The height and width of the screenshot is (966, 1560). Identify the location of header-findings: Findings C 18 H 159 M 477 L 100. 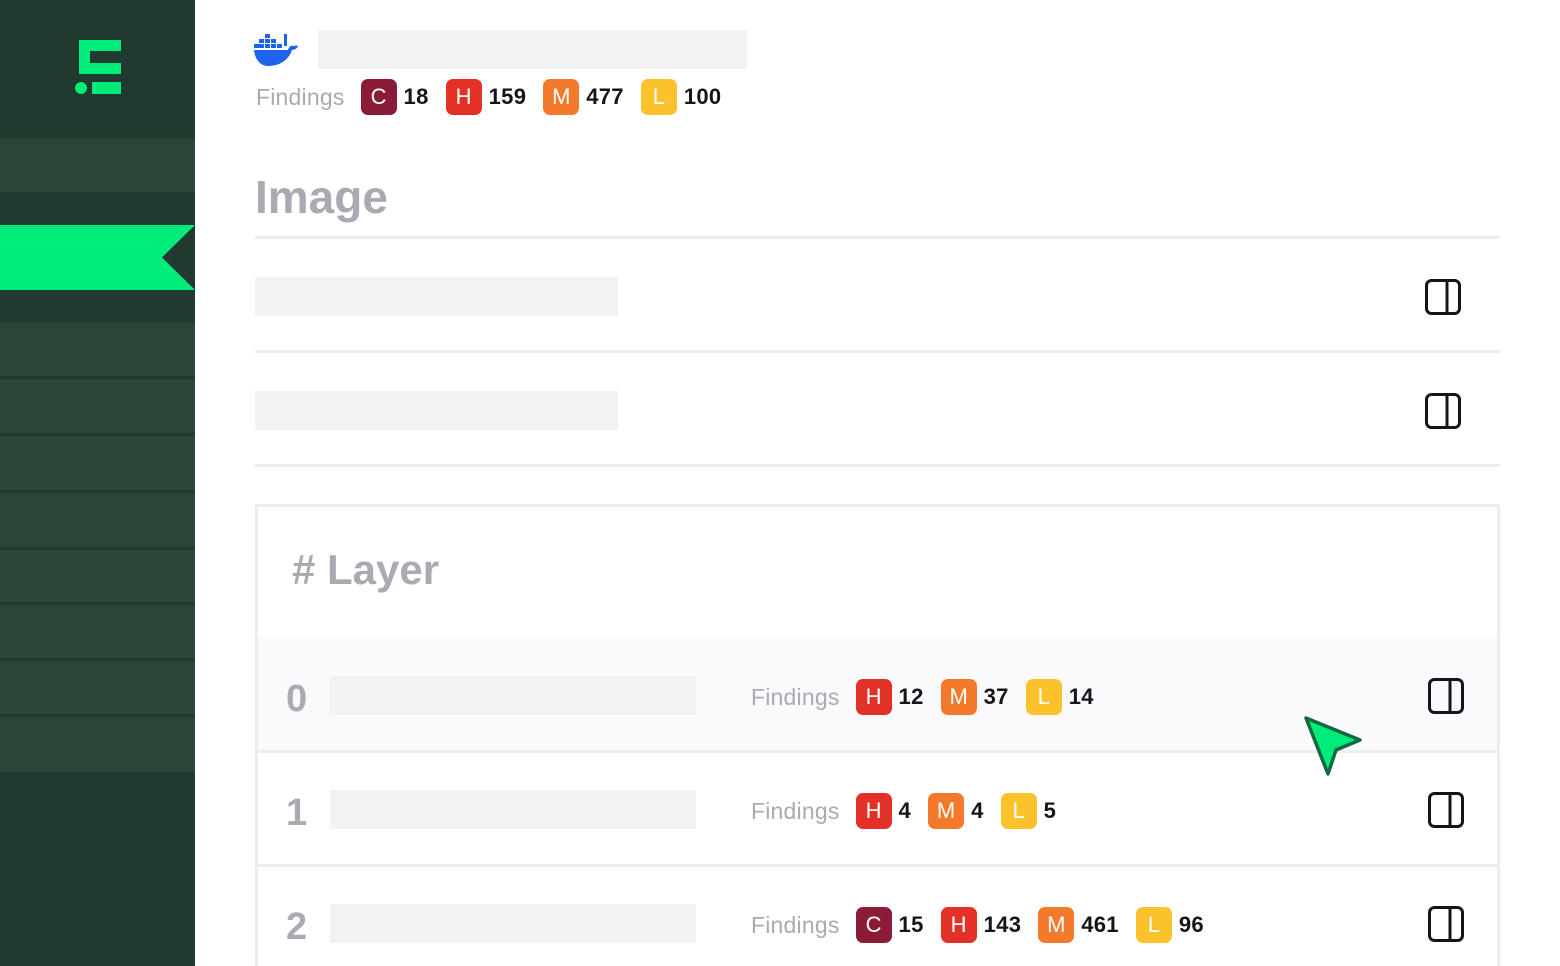
(497, 97).